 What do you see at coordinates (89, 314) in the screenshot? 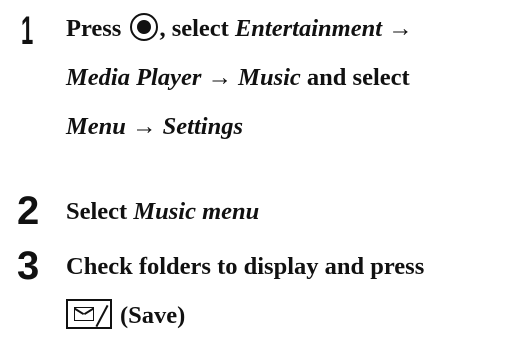
I see `mail-key-icon` at bounding box center [89, 314].